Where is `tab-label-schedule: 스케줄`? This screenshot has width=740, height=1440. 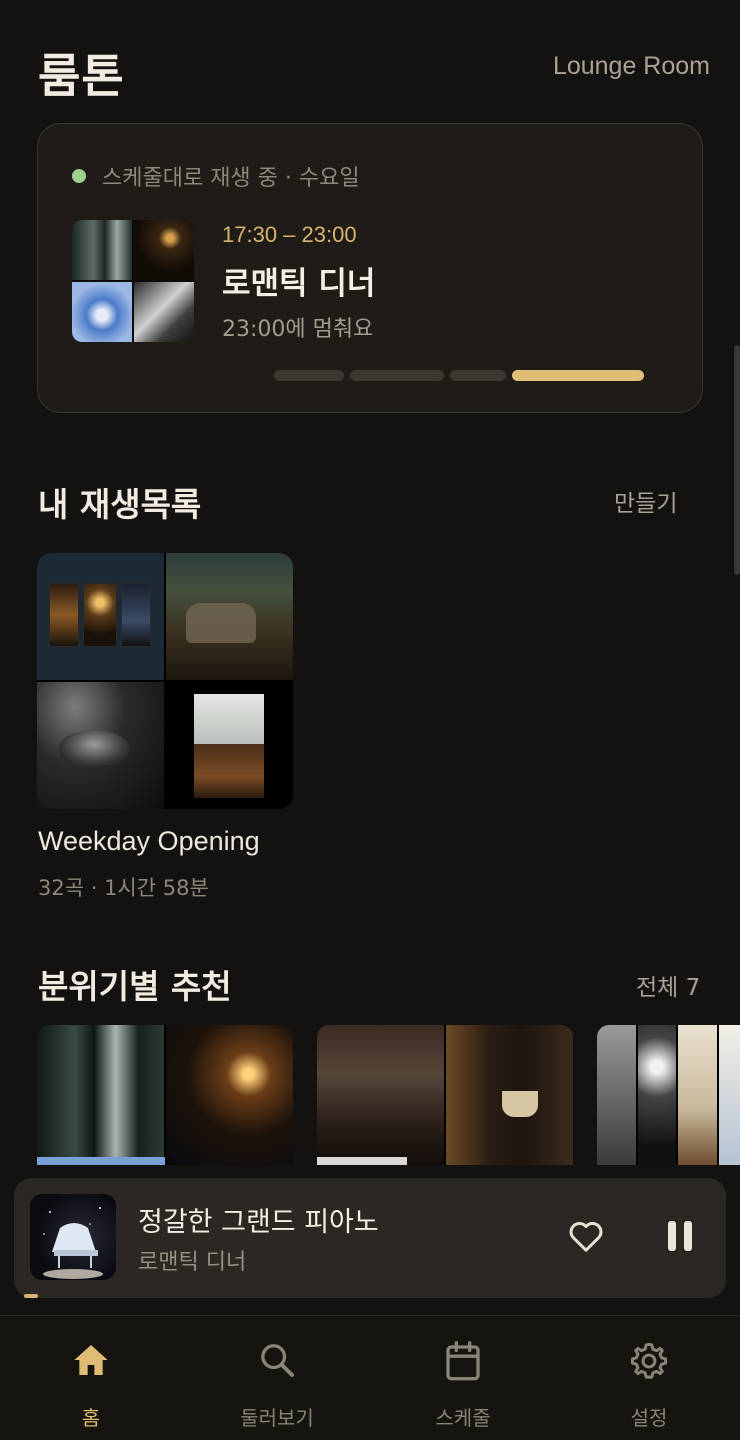 tab-label-schedule: 스케줄 is located at coordinates (463, 1418).